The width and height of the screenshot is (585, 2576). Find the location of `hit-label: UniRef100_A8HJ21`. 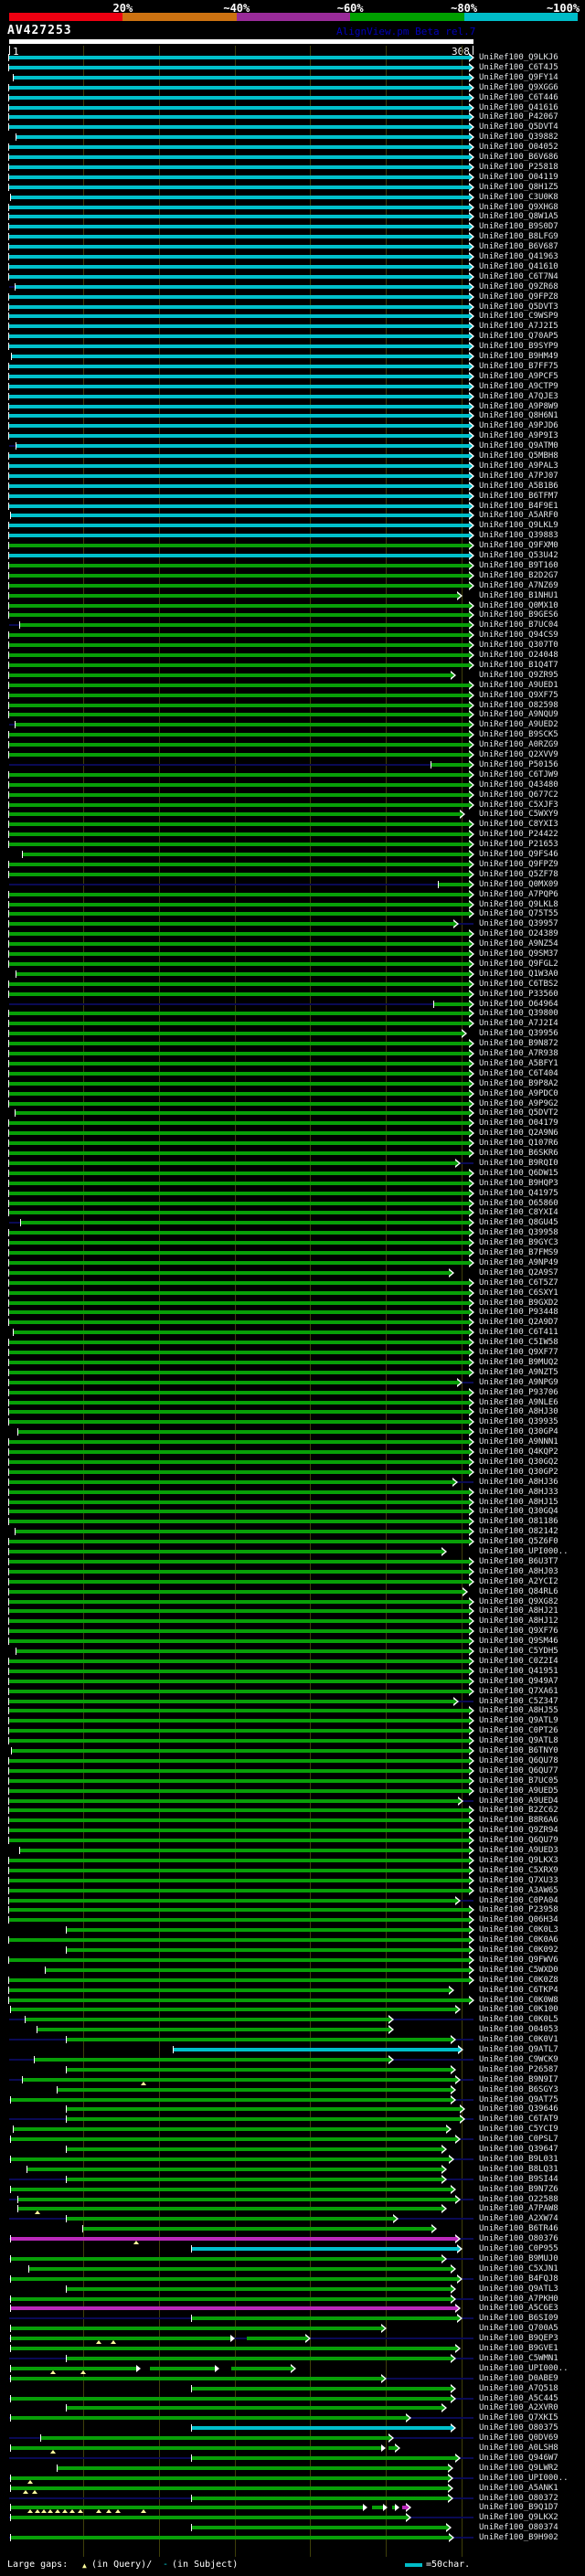

hit-label: UniRef100_A8HJ21 is located at coordinates (518, 1611).